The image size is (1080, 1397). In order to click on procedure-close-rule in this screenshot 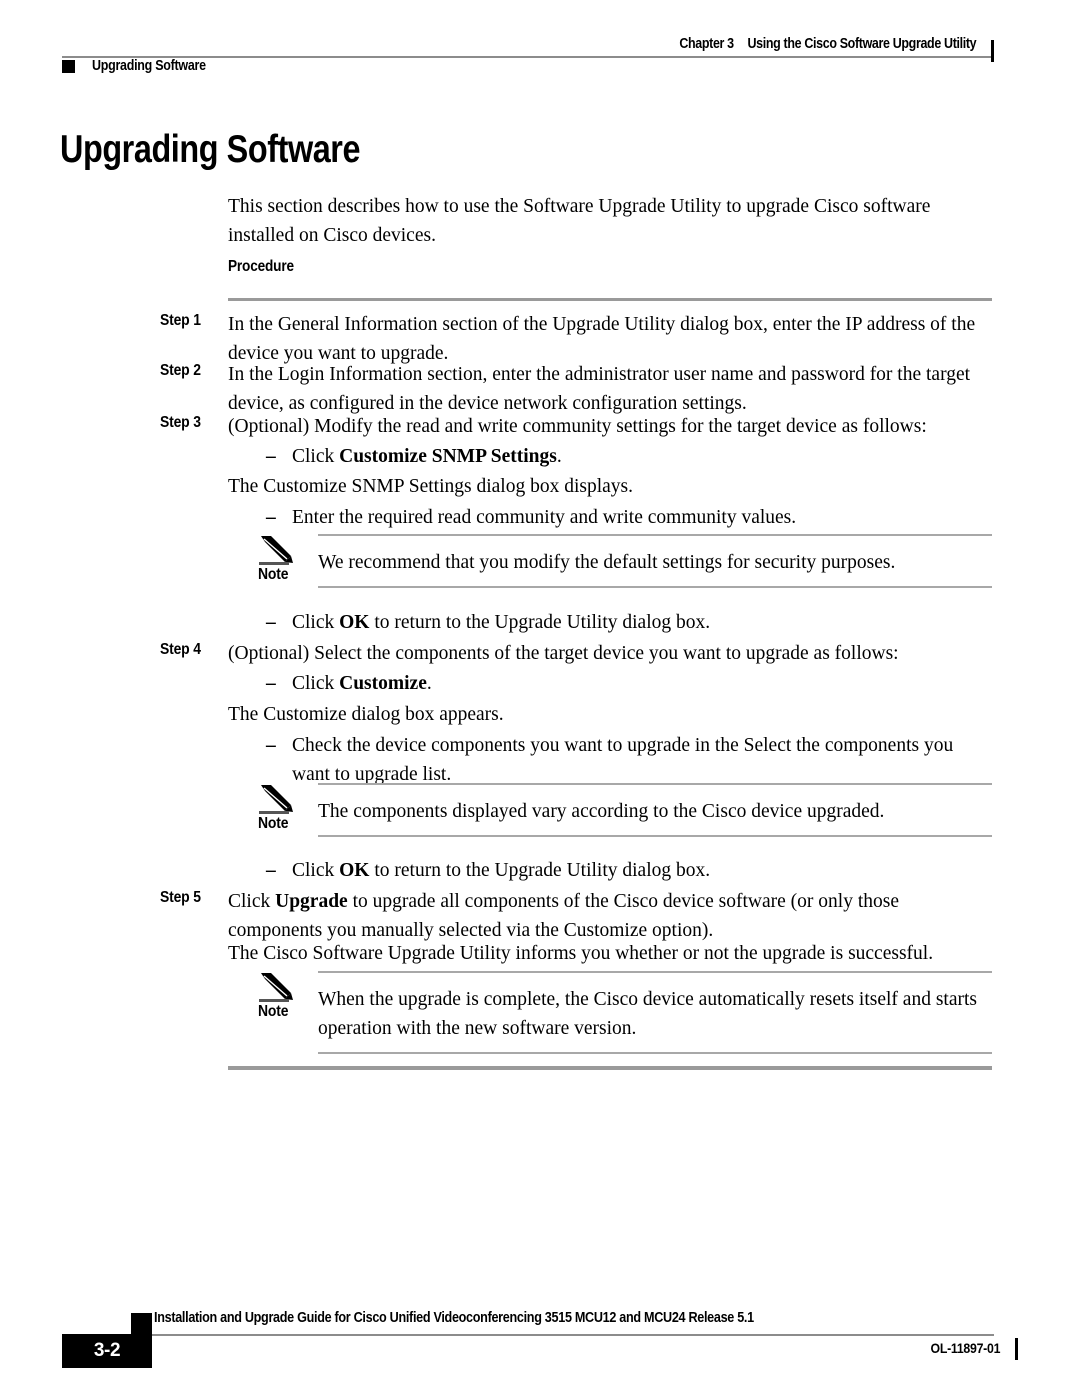, I will do `click(610, 1068)`.